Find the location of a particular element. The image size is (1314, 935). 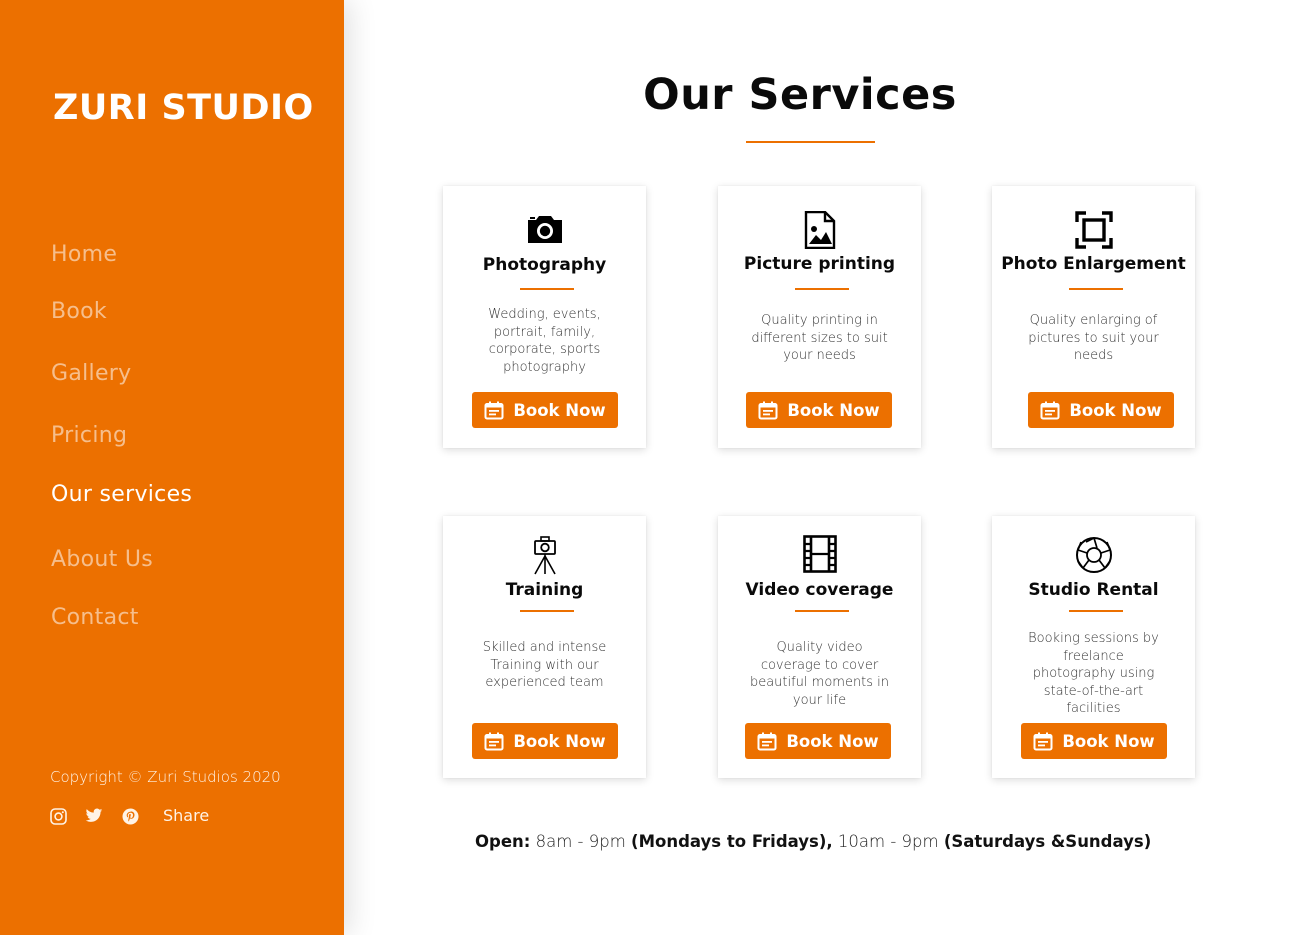

service-title: Video coverage is located at coordinates (819, 590).